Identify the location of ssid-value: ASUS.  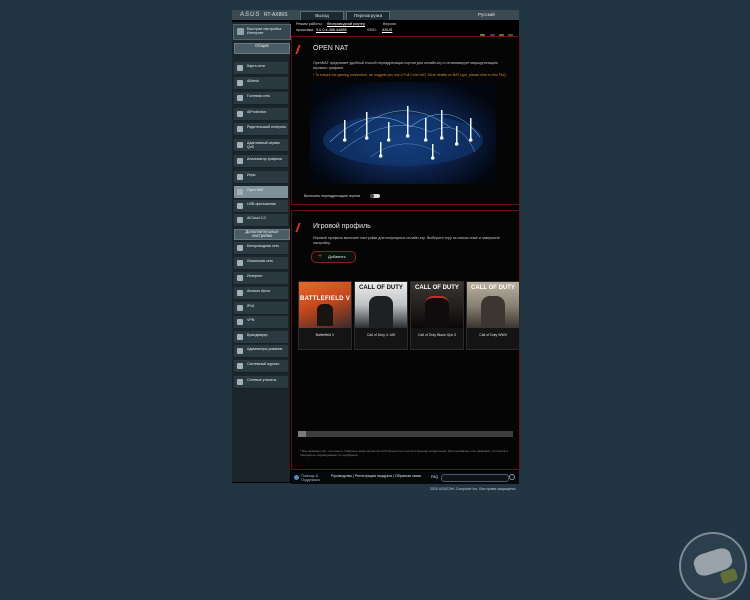
(387, 30).